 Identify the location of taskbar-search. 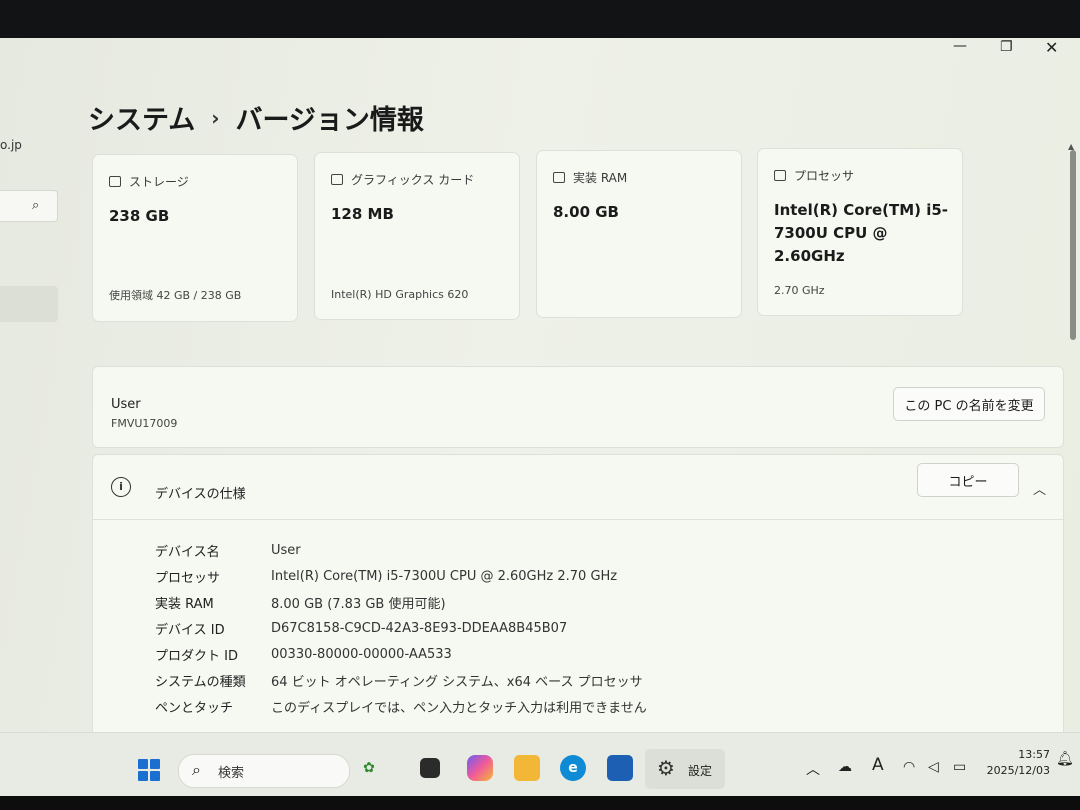
(264, 771).